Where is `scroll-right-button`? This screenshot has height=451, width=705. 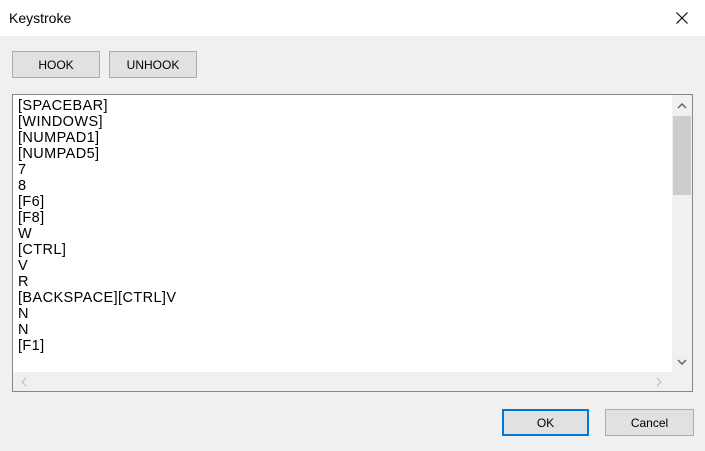
scroll-right-button is located at coordinates (658, 381).